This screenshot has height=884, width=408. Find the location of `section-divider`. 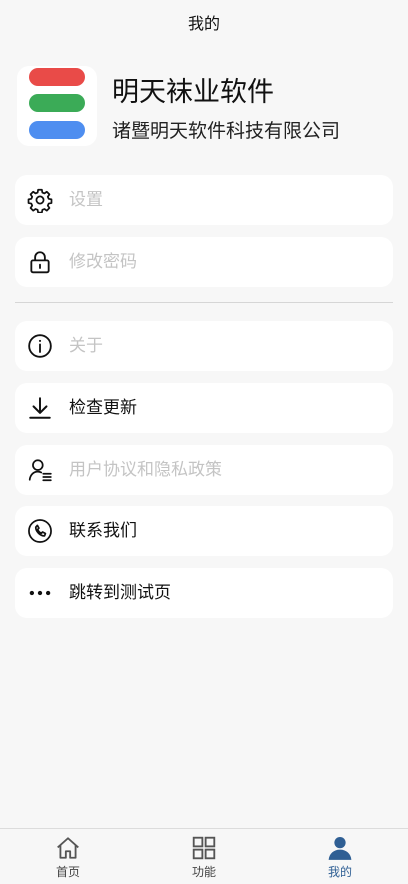

section-divider is located at coordinates (204, 302).